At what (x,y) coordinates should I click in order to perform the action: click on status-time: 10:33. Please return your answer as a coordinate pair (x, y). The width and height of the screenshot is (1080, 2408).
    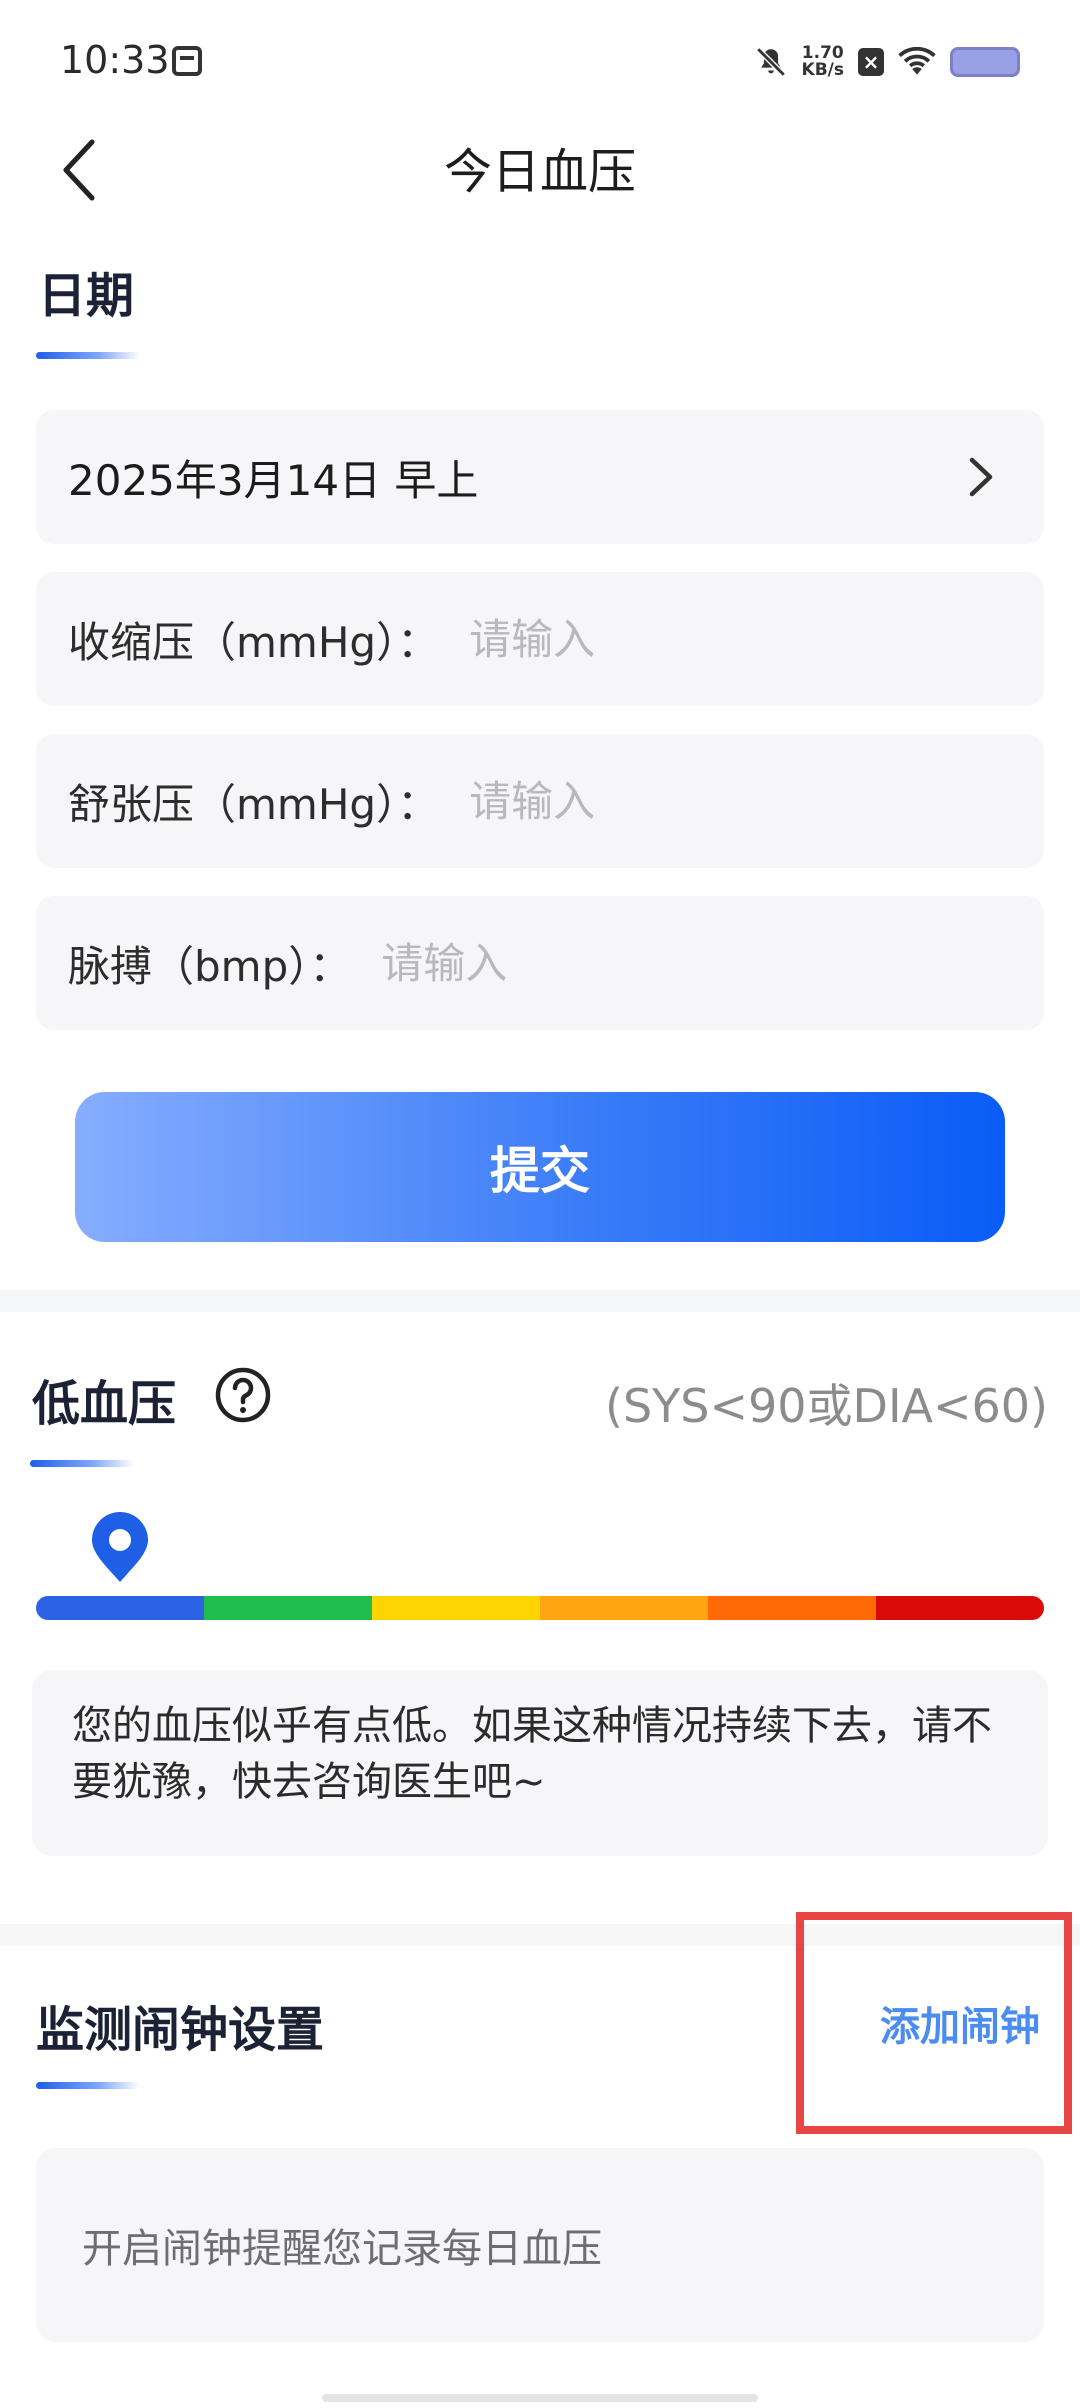
    Looking at the image, I should click on (115, 60).